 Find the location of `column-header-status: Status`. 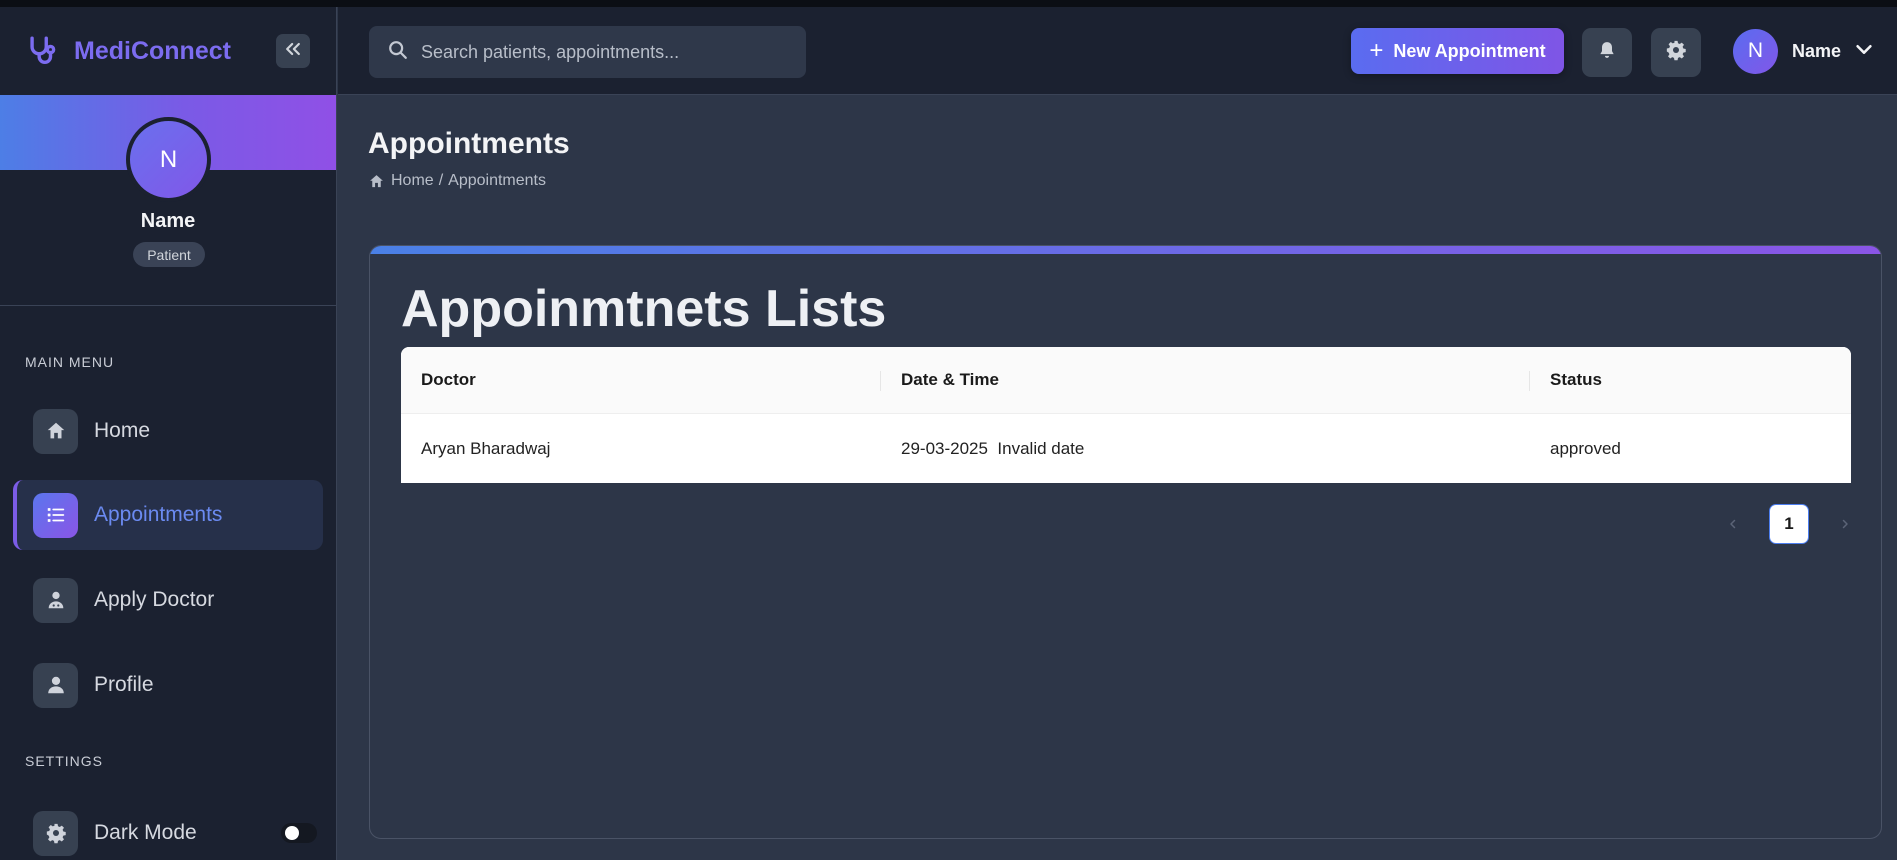

column-header-status: Status is located at coordinates (1690, 380).